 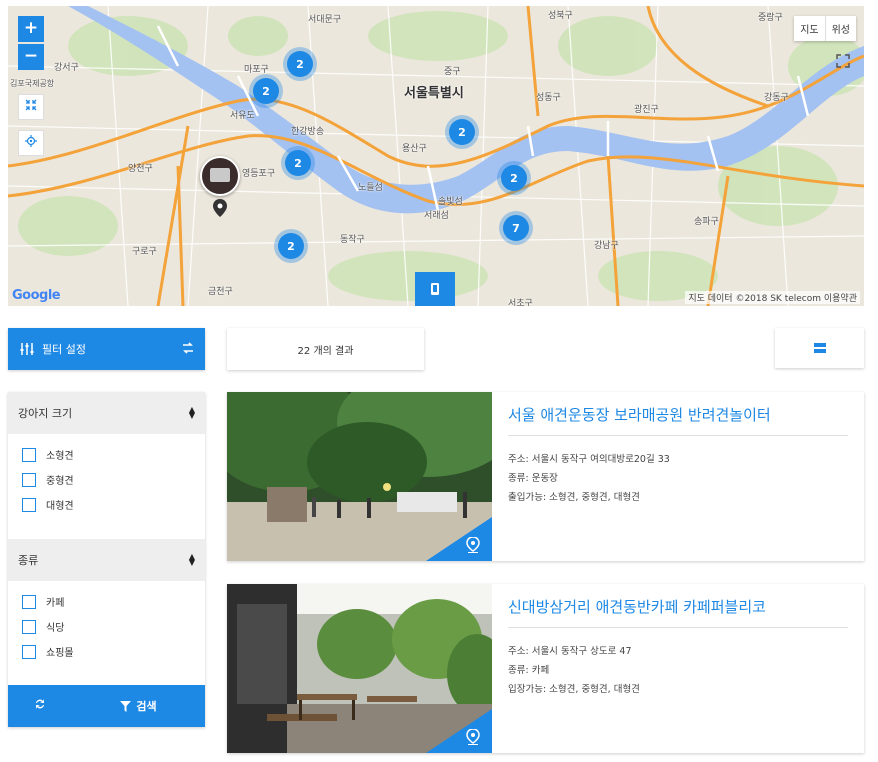 I want to click on map-label: 한강방송, so click(x=308, y=132).